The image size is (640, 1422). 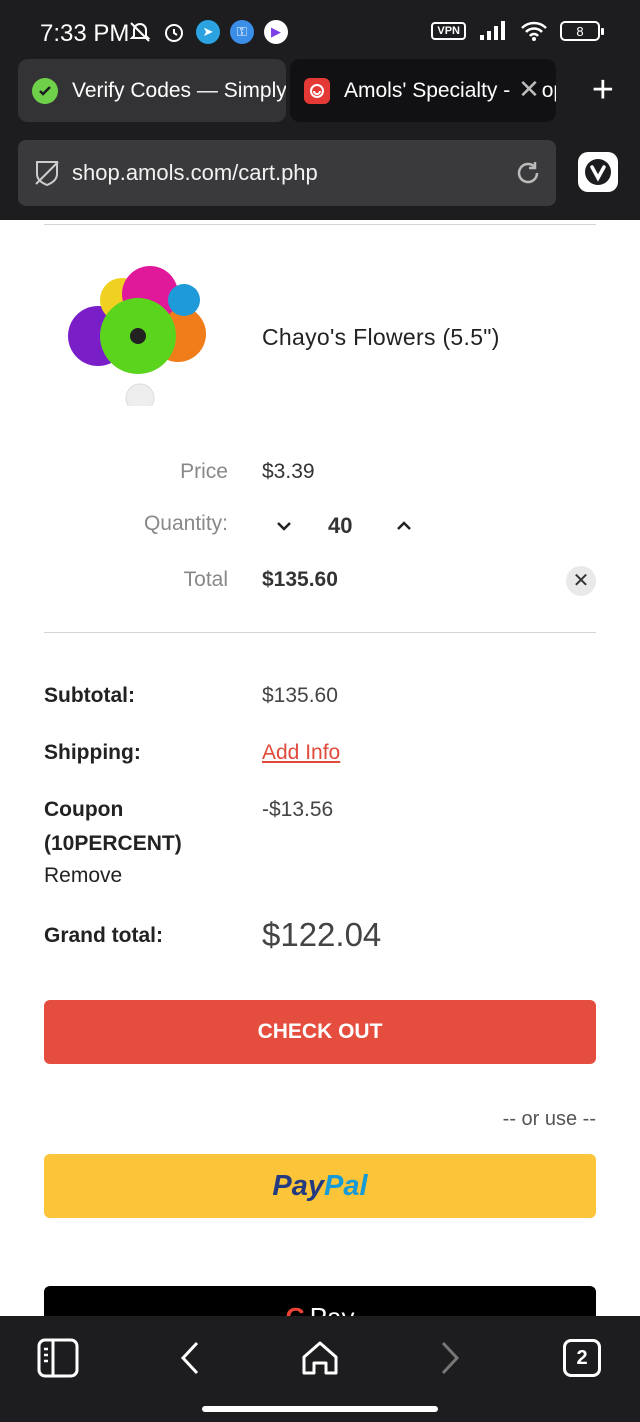 I want to click on chevron-right-icon, so click(x=450, y=1358).